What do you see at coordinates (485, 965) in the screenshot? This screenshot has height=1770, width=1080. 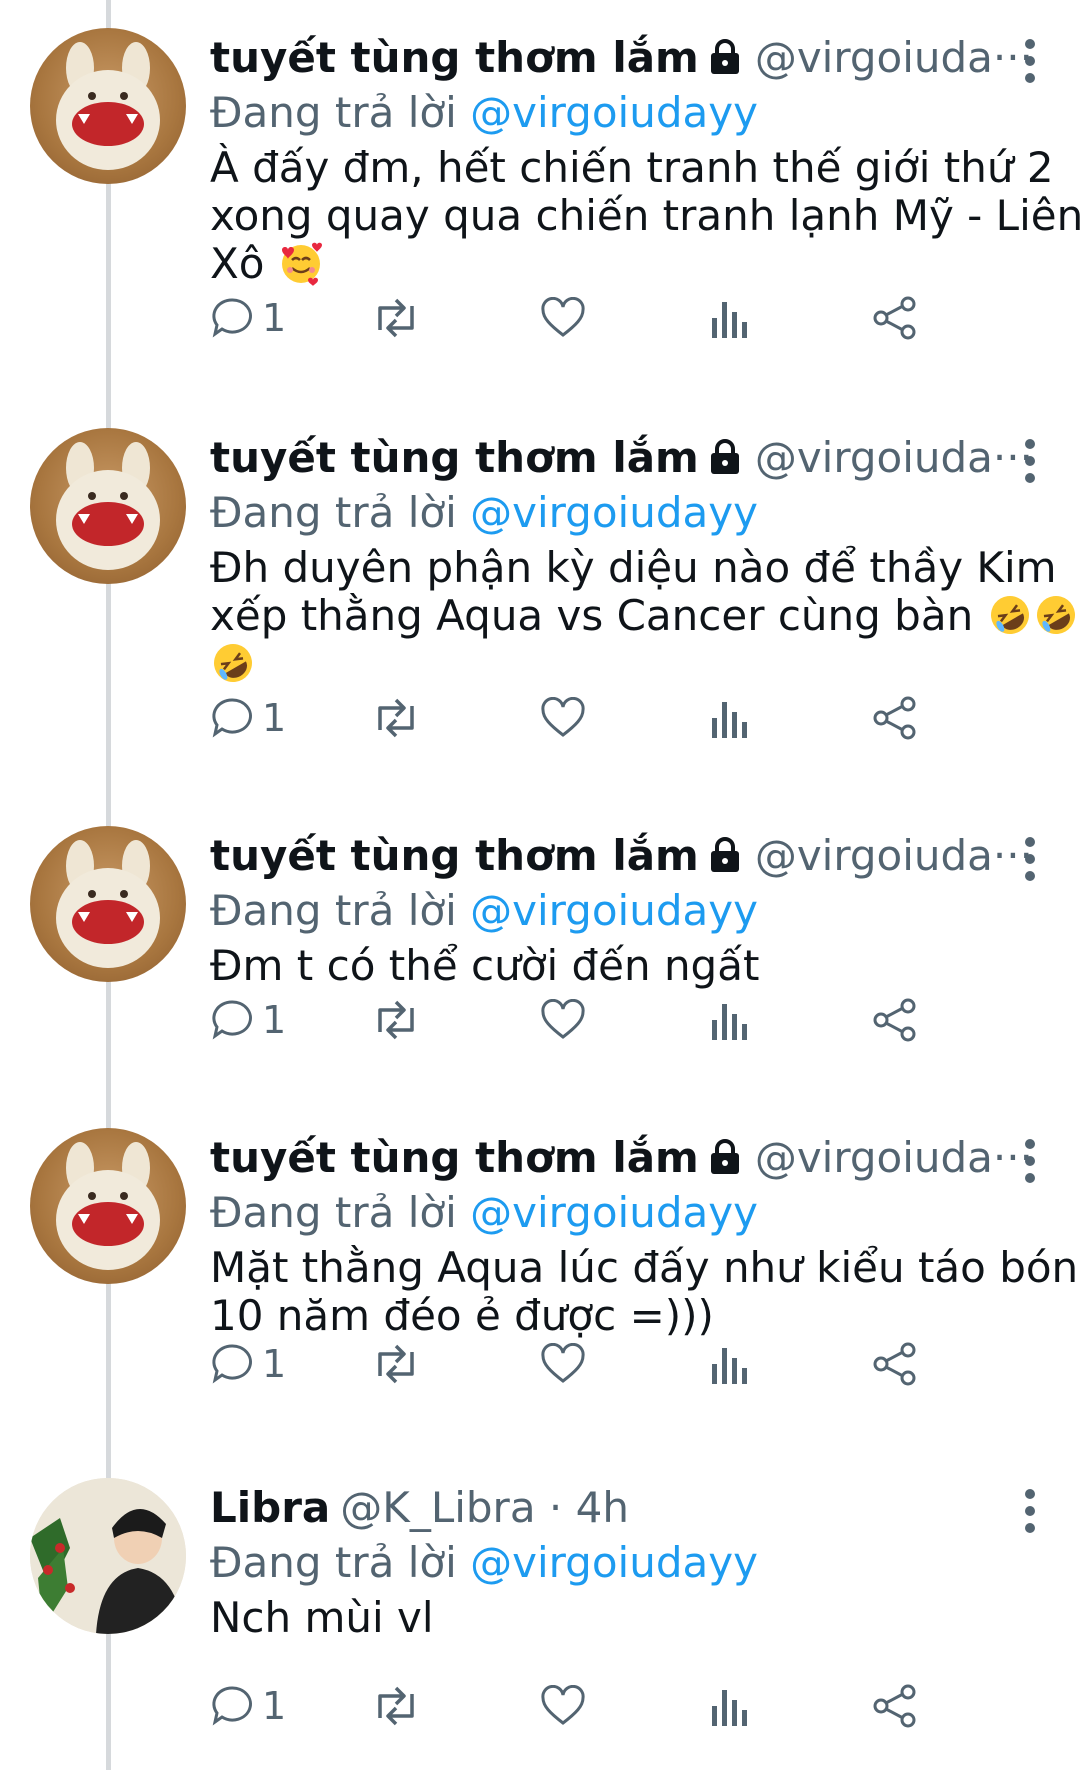 I see `tweet-text-line: Đm t có thể cười đến ngất` at bounding box center [485, 965].